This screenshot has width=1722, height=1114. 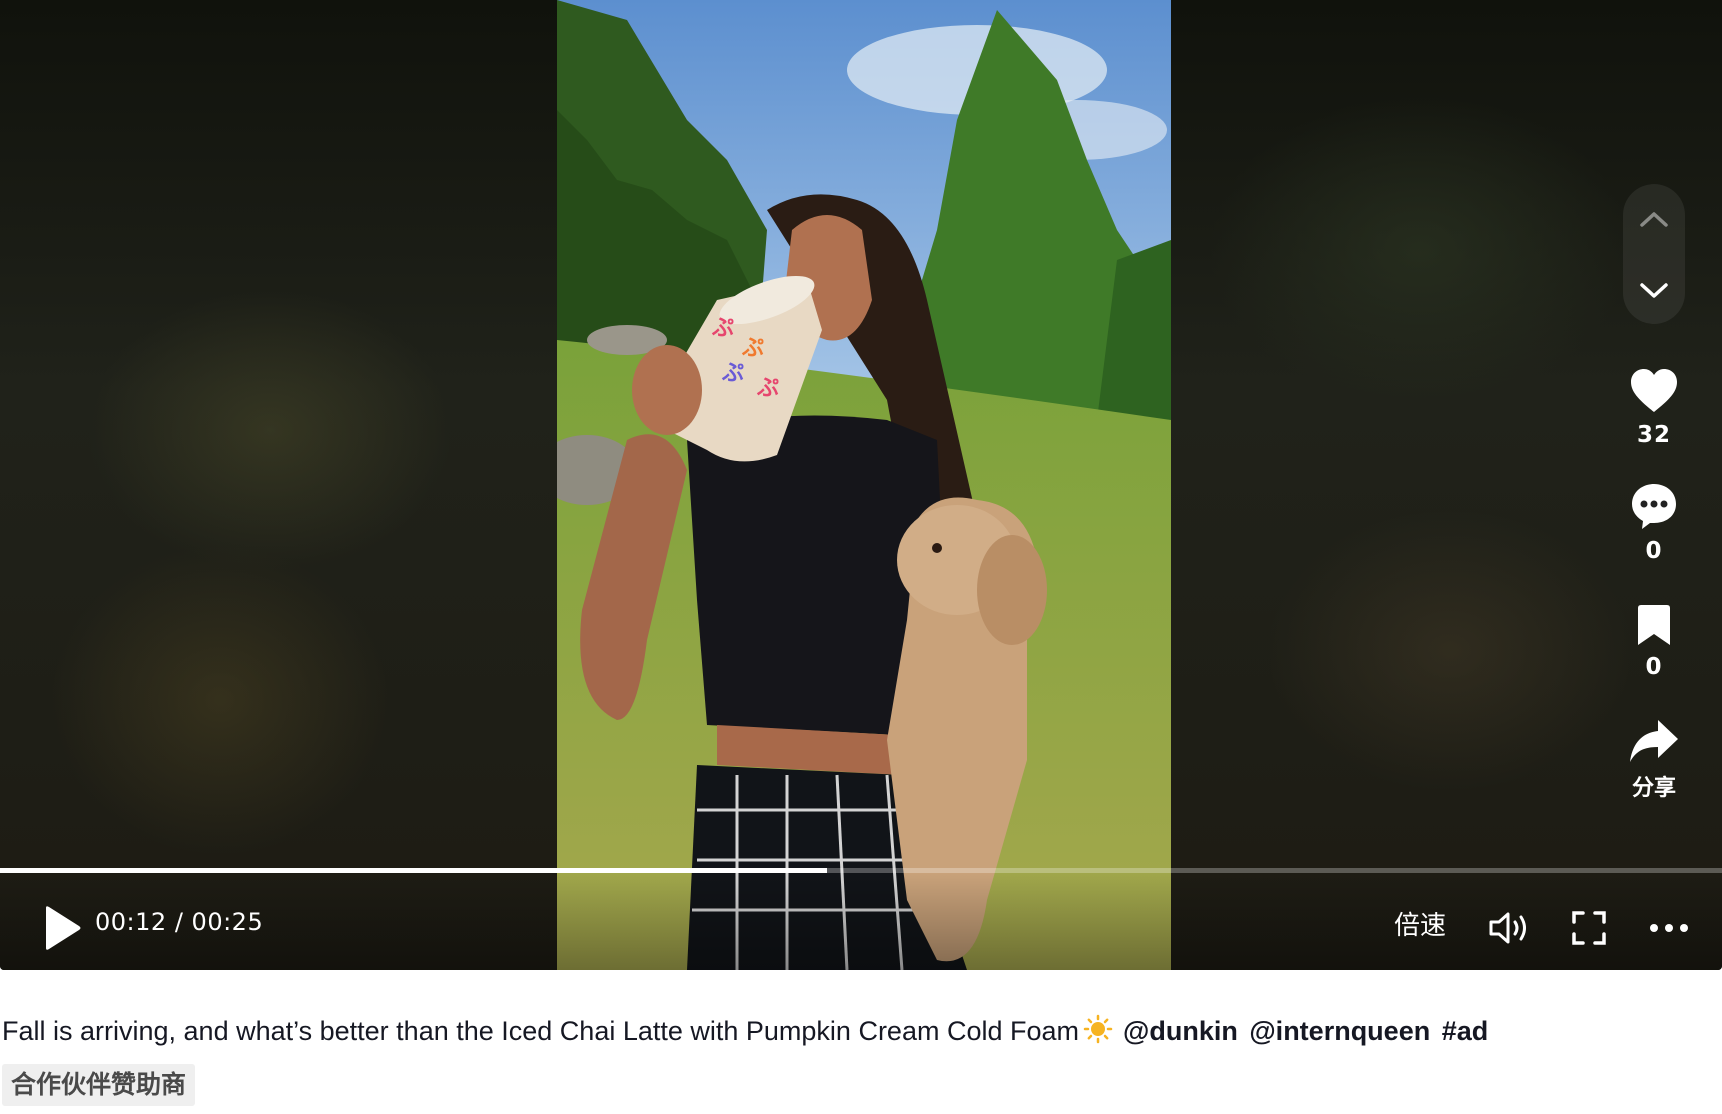 I want to click on like-count: 32, so click(x=1653, y=435).